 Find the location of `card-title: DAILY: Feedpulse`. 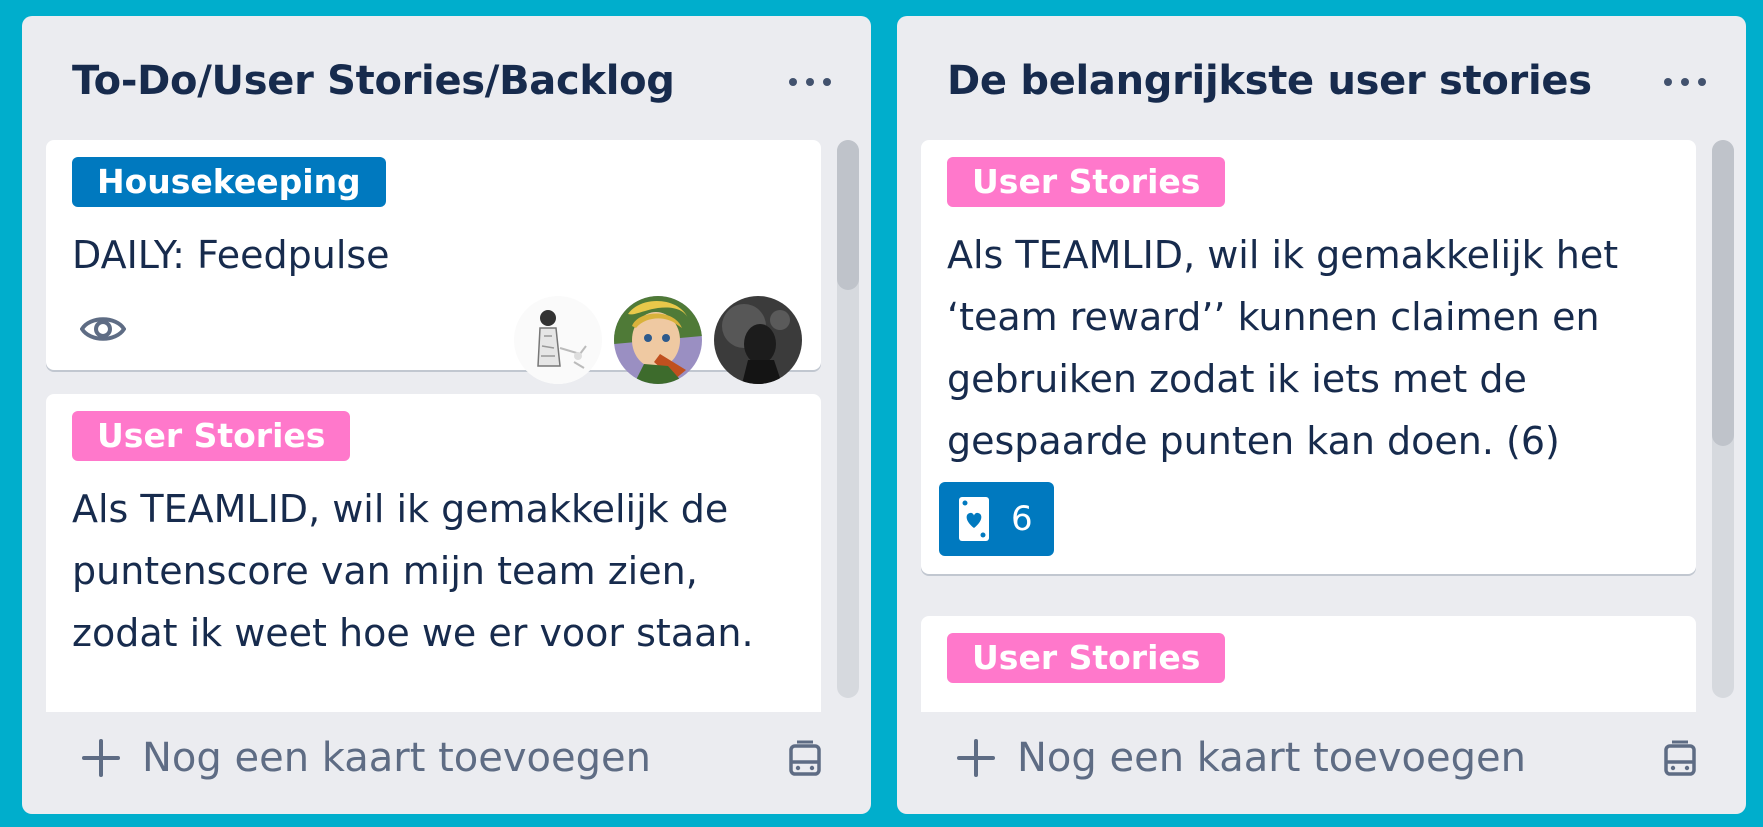

card-title: DAILY: Feedpulse is located at coordinates (231, 255).